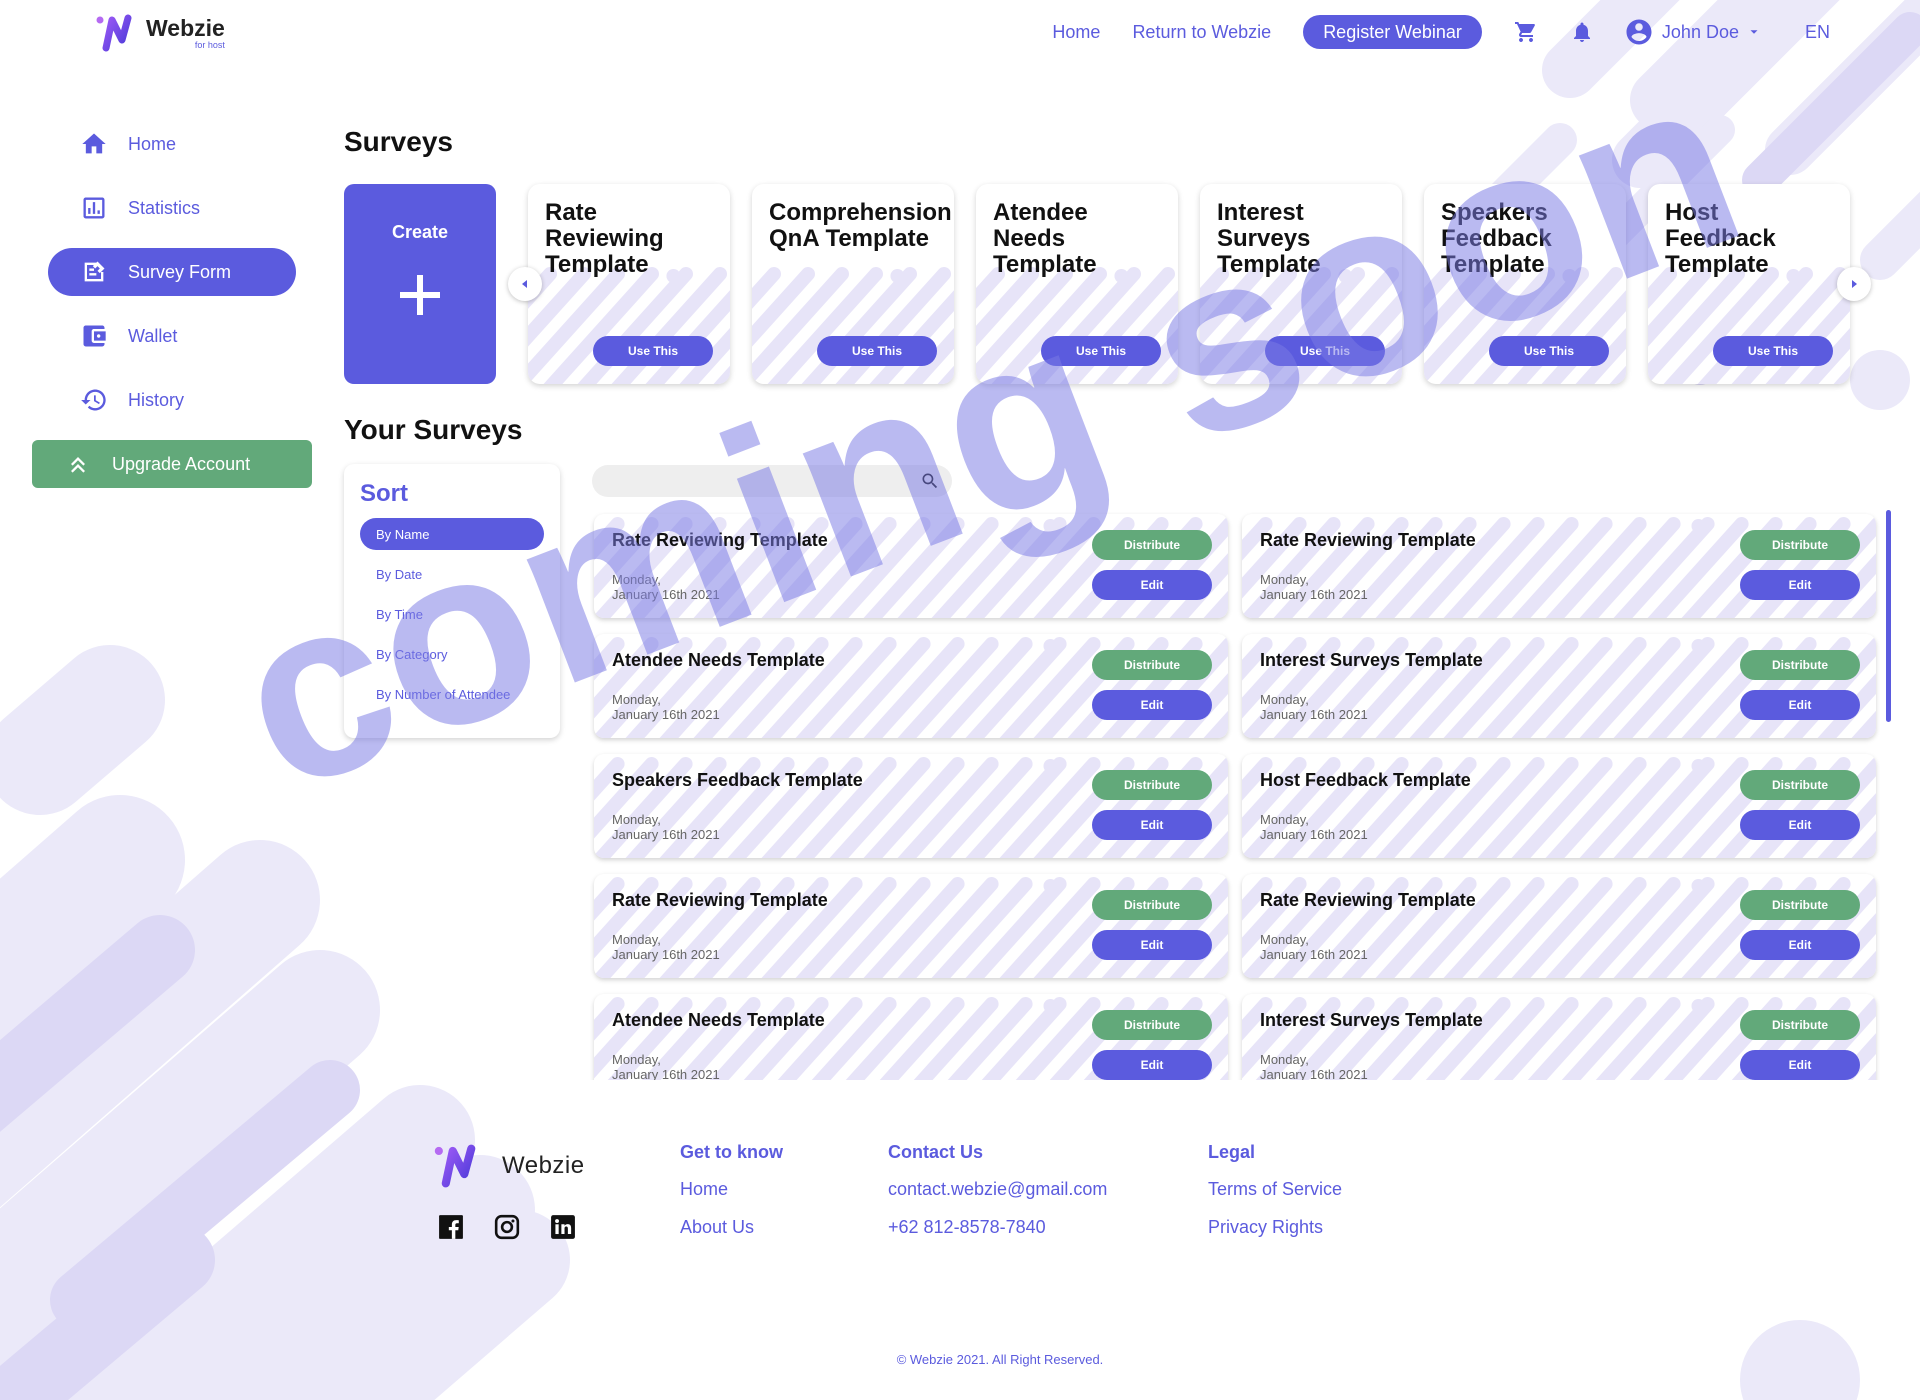 This screenshot has height=1400, width=1920. Describe the element at coordinates (172, 336) in the screenshot. I see `sidebar-item-wallet: Wallet` at that location.